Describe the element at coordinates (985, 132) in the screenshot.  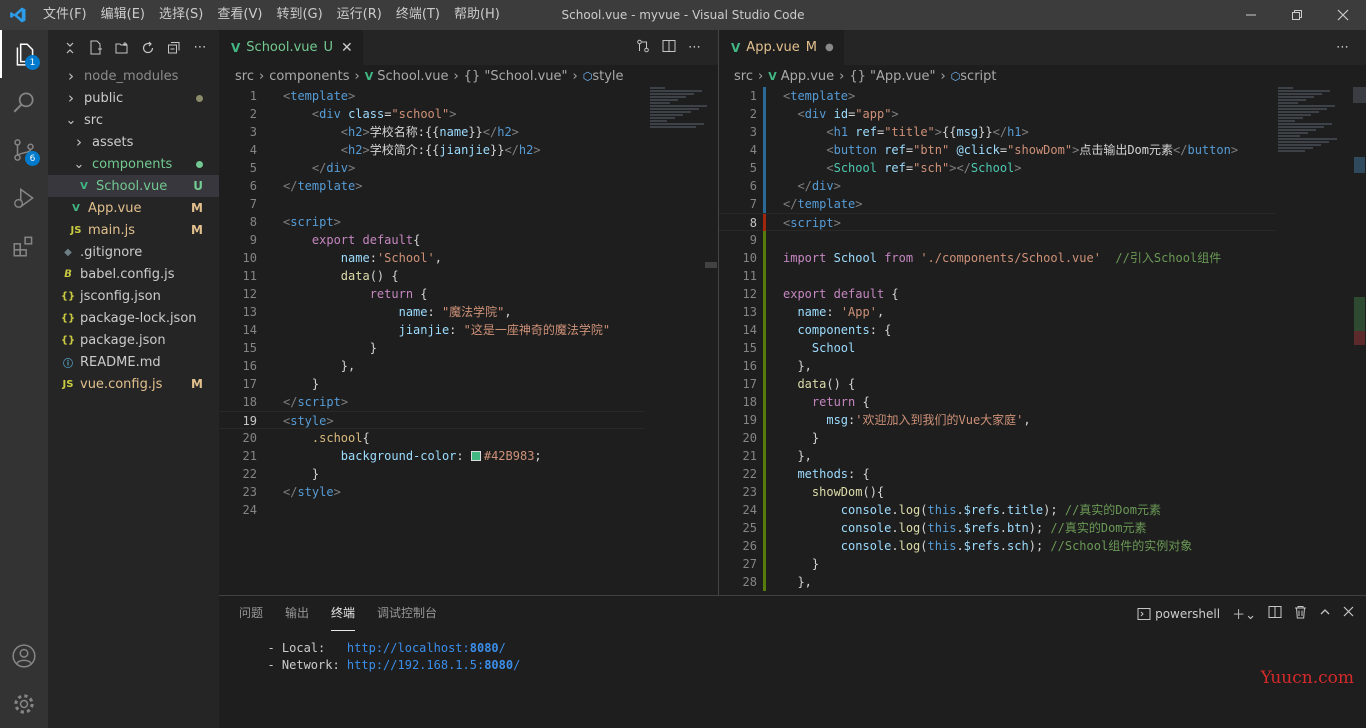
I see `code-token: }}` at that location.